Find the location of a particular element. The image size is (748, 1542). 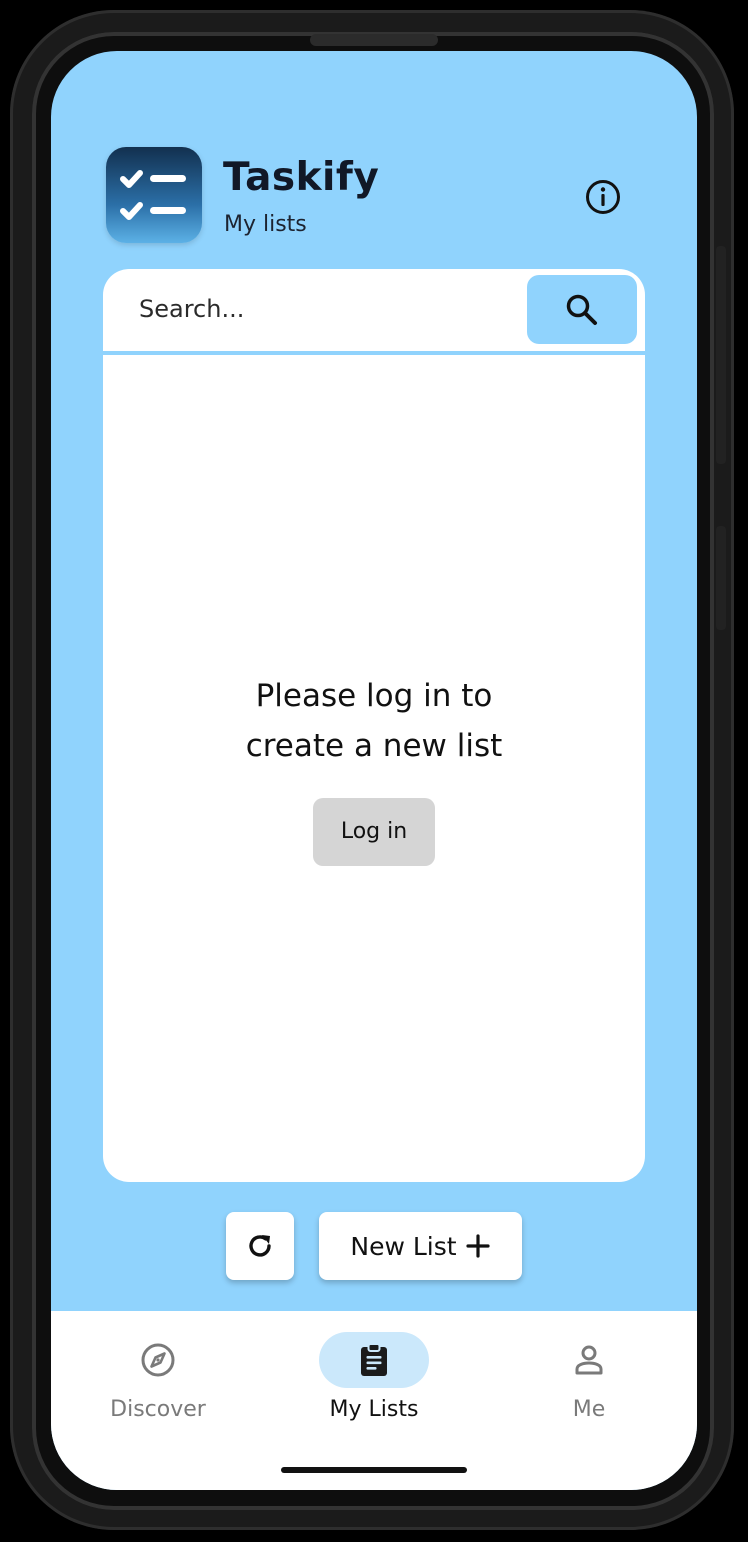

compass-icon is located at coordinates (158, 1360).